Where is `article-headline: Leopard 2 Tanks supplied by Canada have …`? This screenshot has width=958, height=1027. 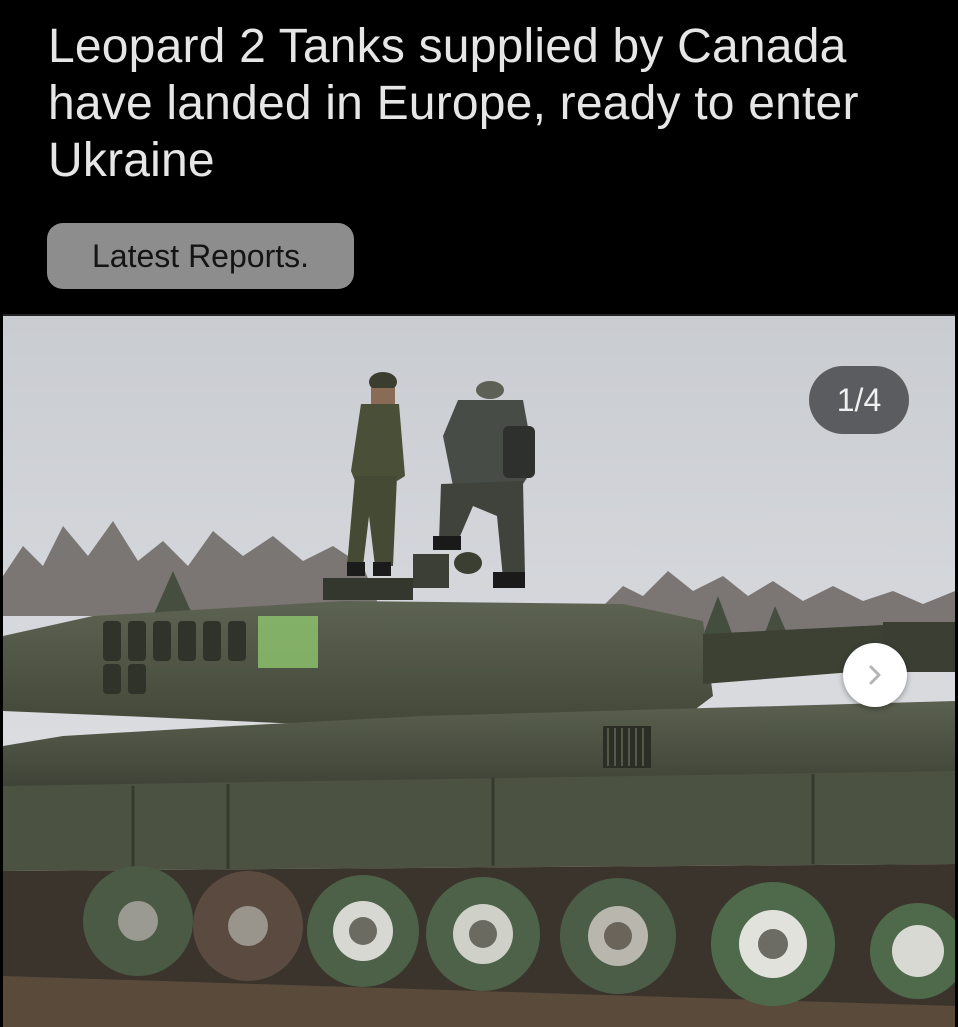
article-headline: Leopard 2 Tanks supplied by Canada have … is located at coordinates (453, 103).